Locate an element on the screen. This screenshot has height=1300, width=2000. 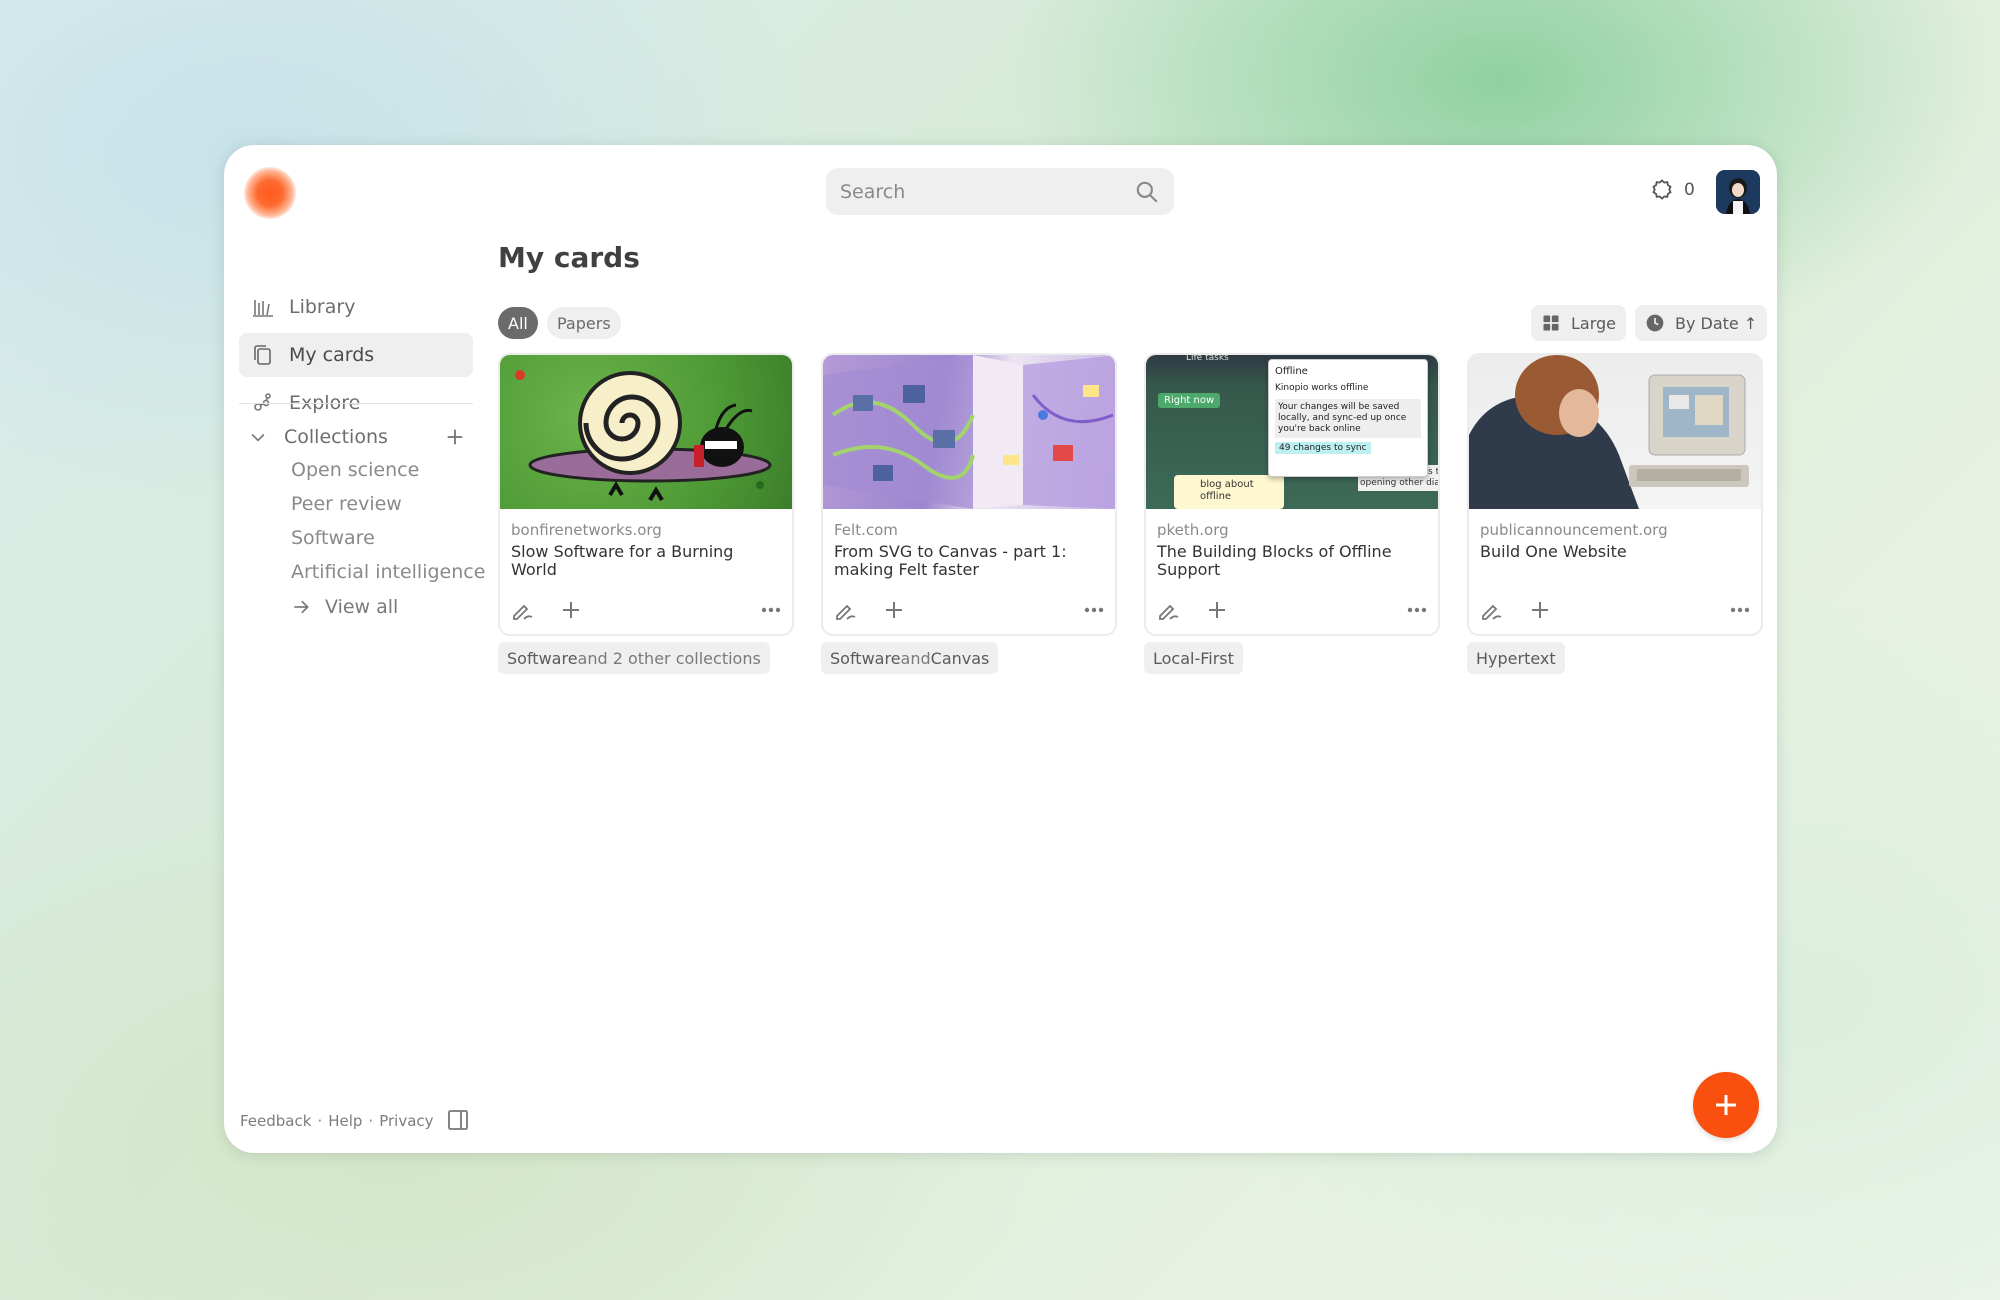
avatar-image is located at coordinates (1738, 192).